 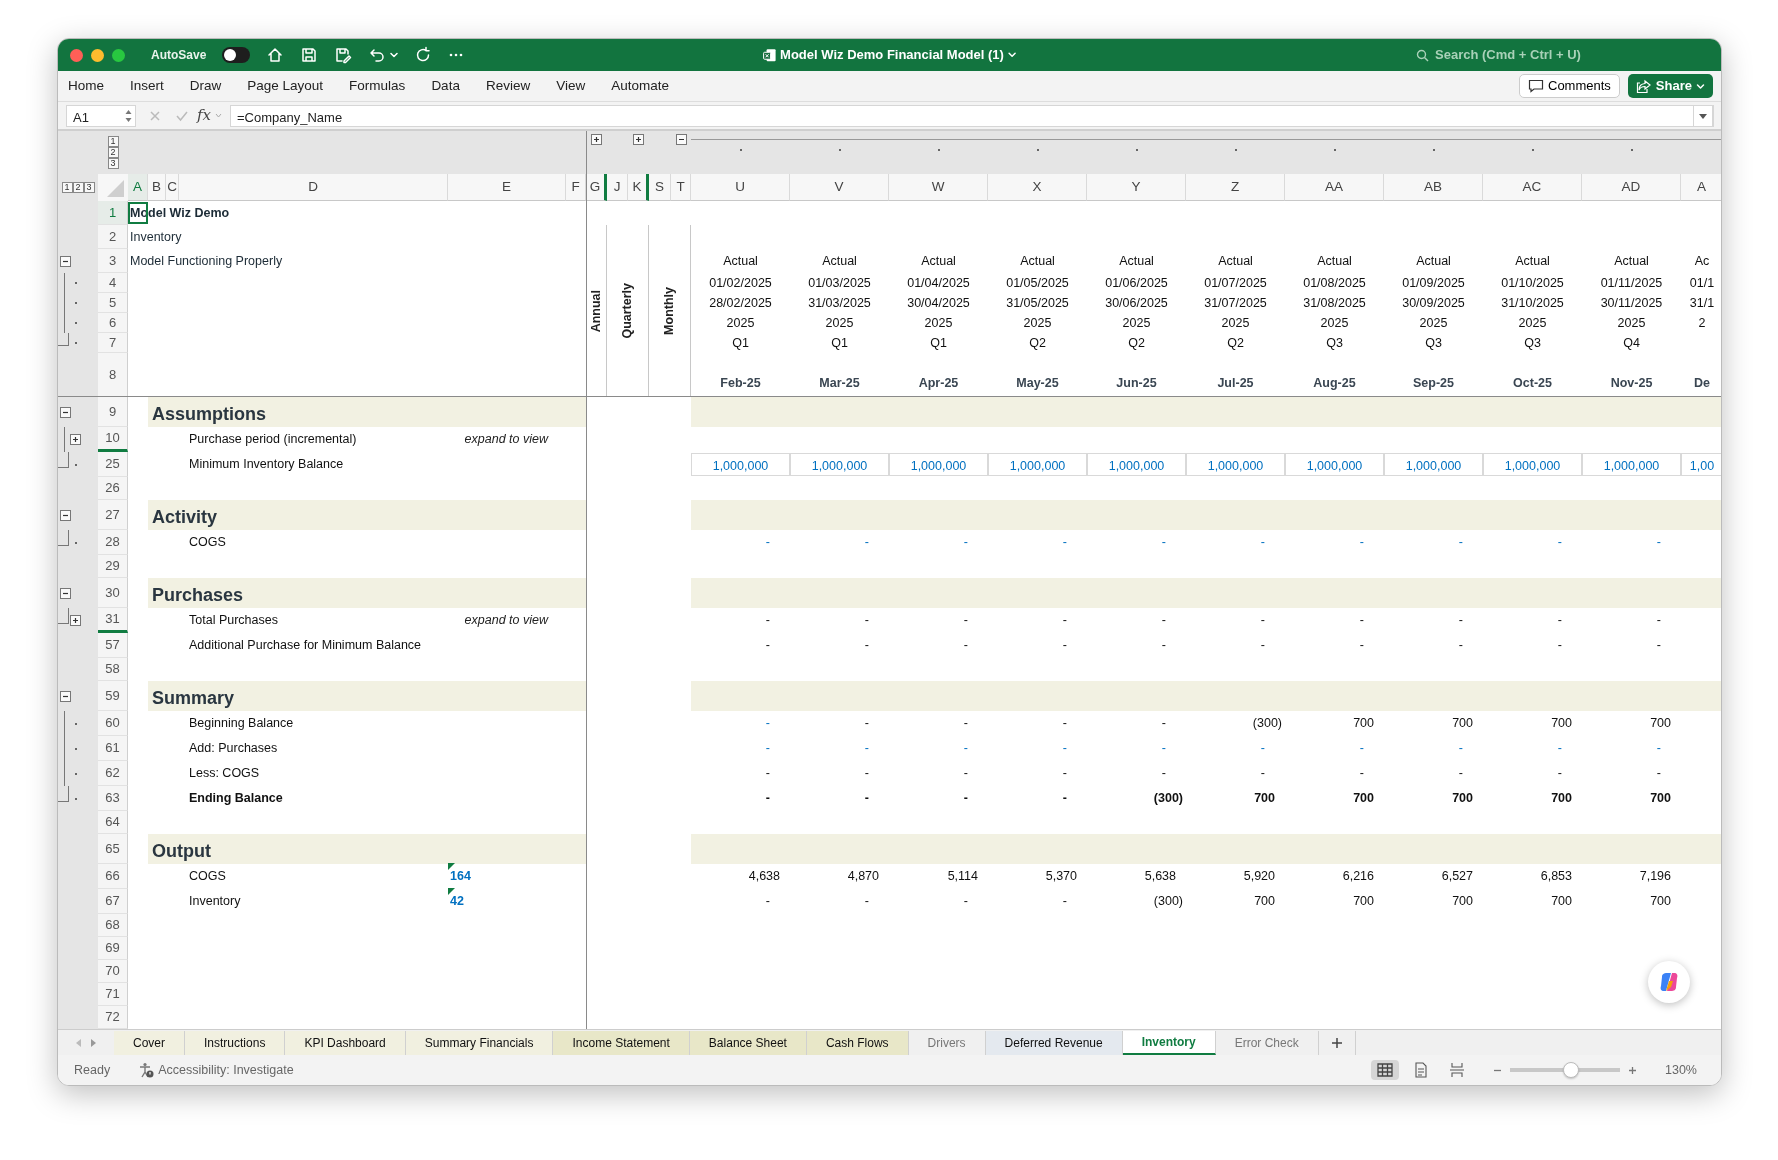 What do you see at coordinates (101, 115) in the screenshot?
I see `name-box: A1` at bounding box center [101, 115].